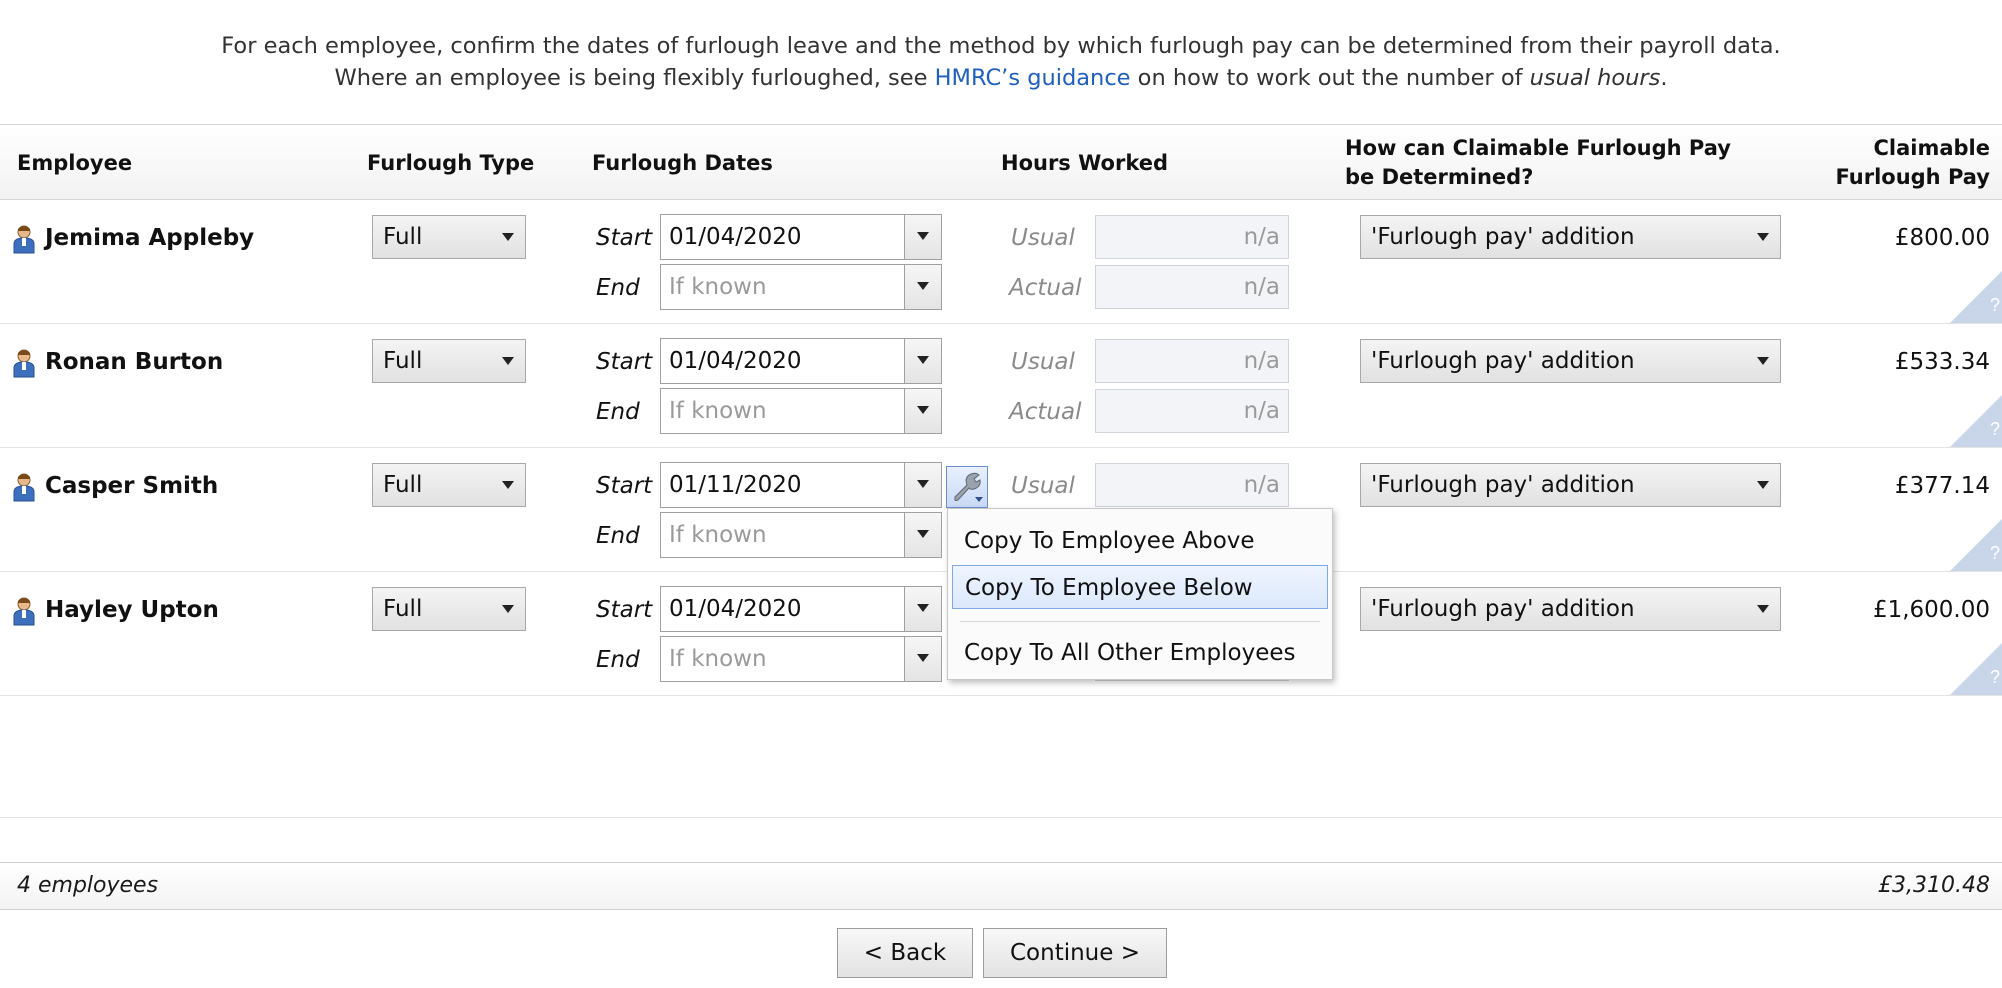 The height and width of the screenshot is (988, 2002). I want to click on col-furlough-type: Furlough Type, so click(451, 163).